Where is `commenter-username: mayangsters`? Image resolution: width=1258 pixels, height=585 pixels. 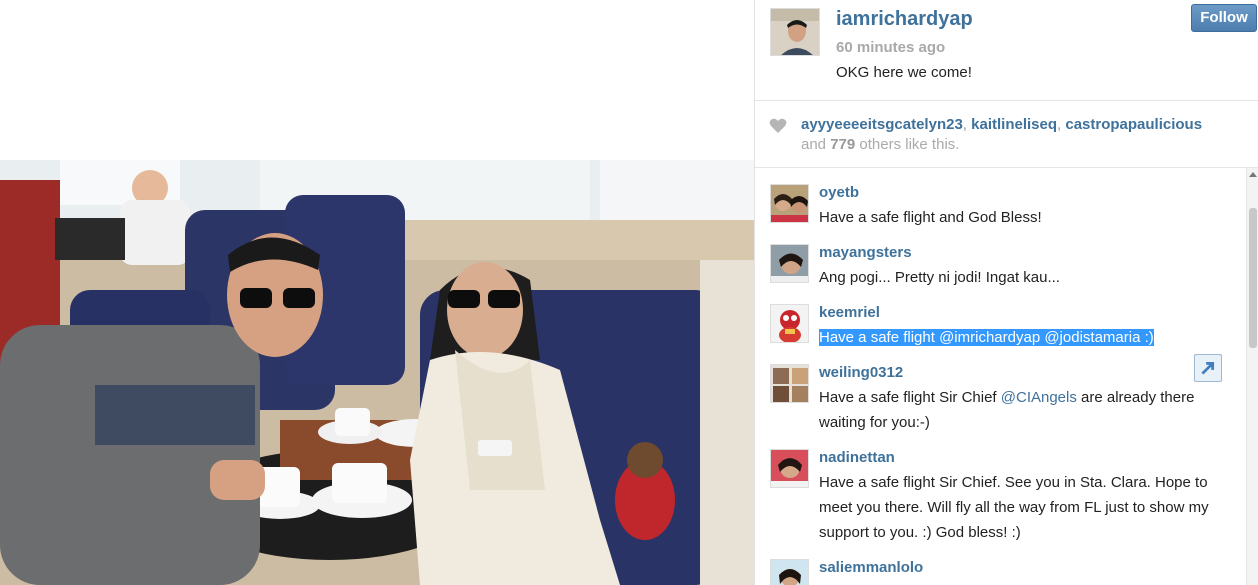
commenter-username: mayangsters is located at coordinates (865, 252).